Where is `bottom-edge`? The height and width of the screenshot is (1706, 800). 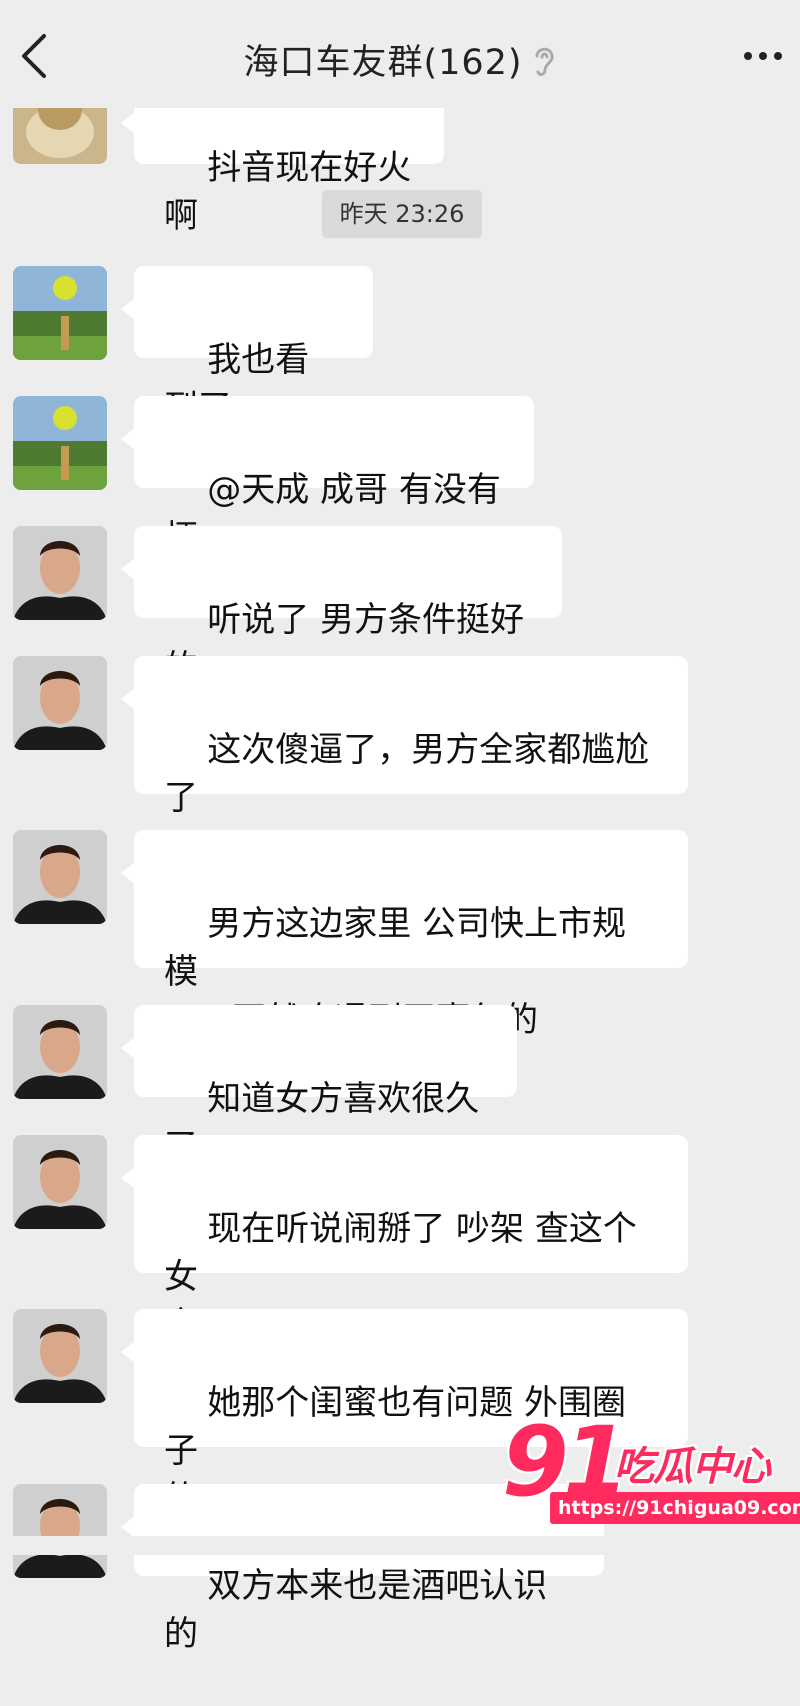 bottom-edge is located at coordinates (400, 1545).